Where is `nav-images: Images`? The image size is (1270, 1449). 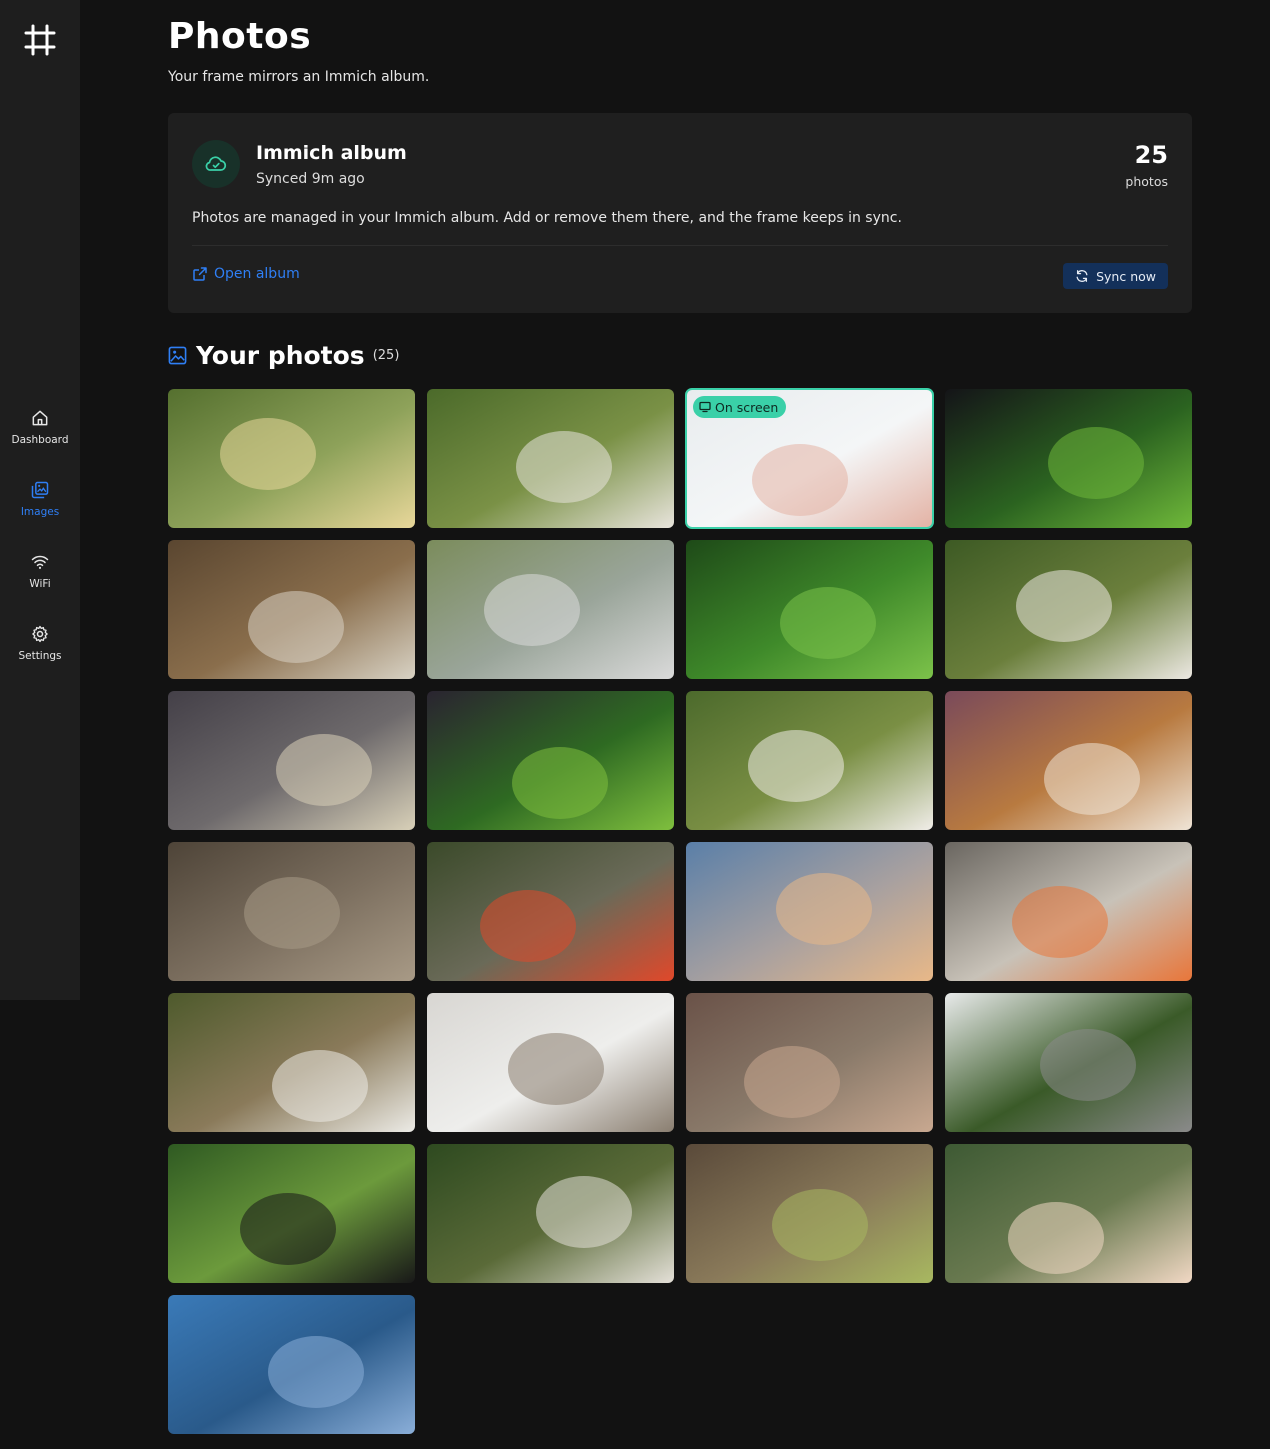 nav-images: Images is located at coordinates (40, 508).